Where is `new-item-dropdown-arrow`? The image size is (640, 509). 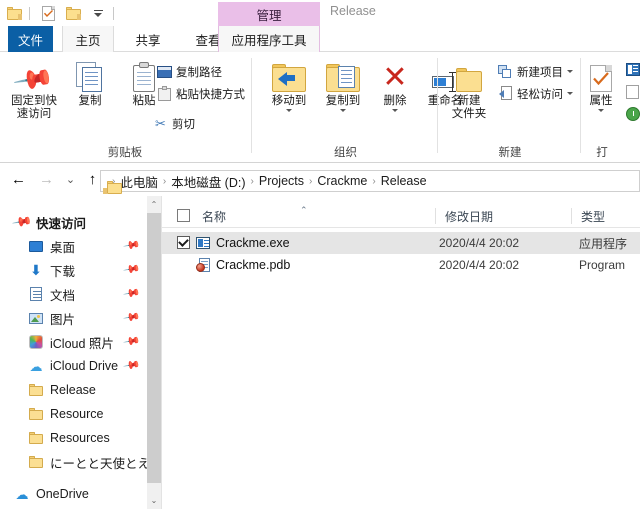
new-item-dropdown-arrow is located at coordinates (570, 71).